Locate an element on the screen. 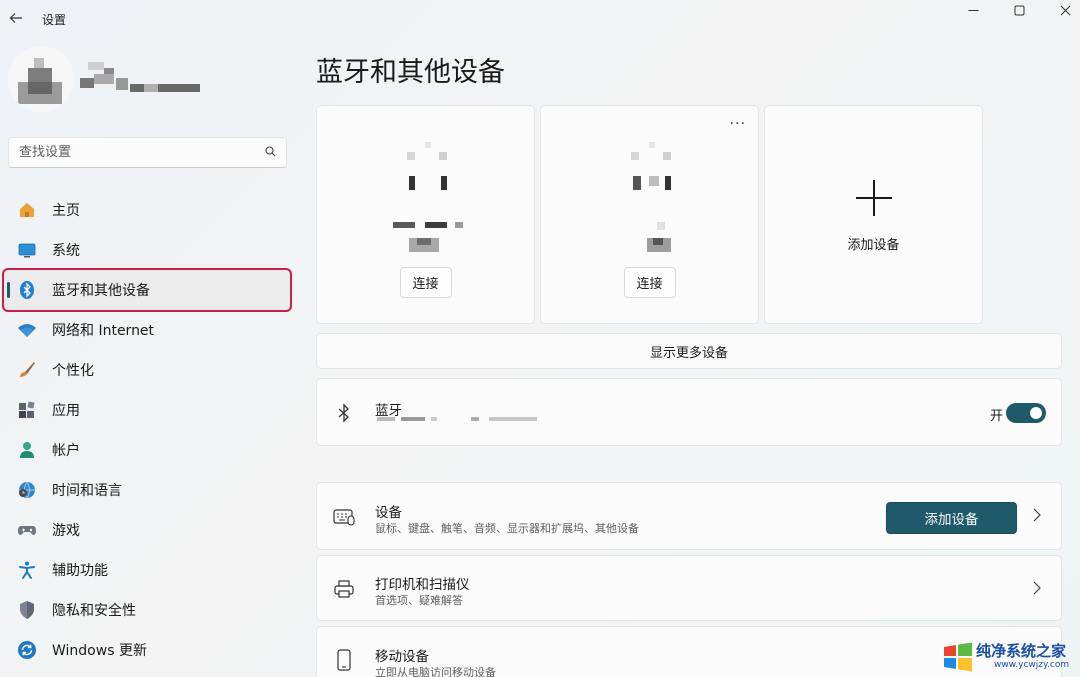 The height and width of the screenshot is (677, 1080). add-device-button: 添加设备 is located at coordinates (951, 518).